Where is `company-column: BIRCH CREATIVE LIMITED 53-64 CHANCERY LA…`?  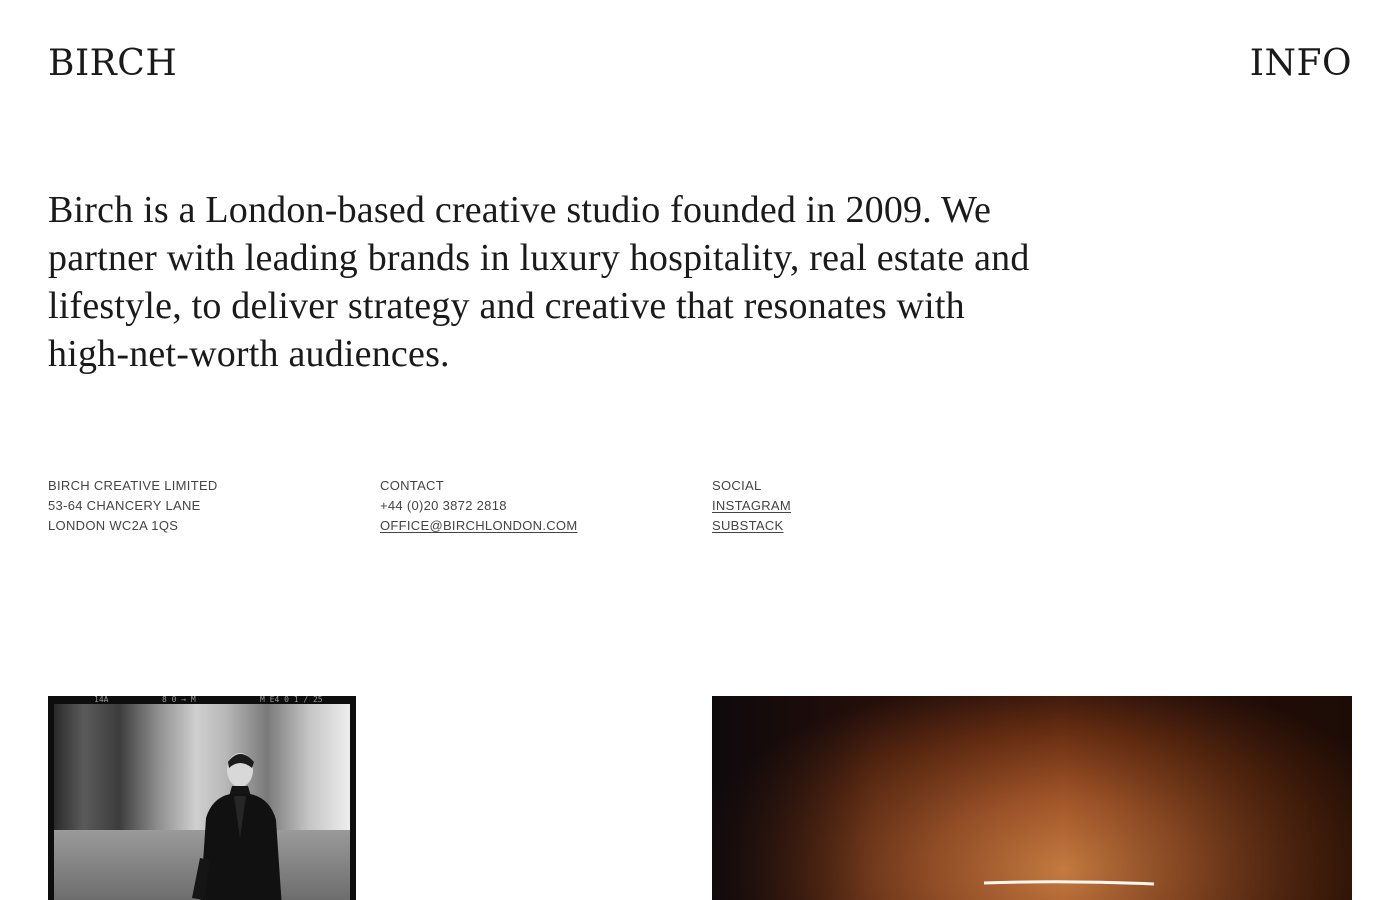
company-column: BIRCH CREATIVE LIMITED 53-64 CHANCERY LA… is located at coordinates (133, 506).